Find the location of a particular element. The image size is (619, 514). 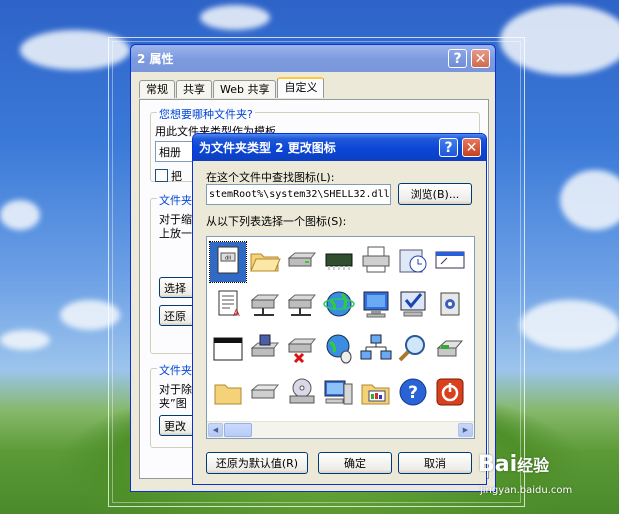

scroll-left-arrow: ◀ is located at coordinates (215, 430).